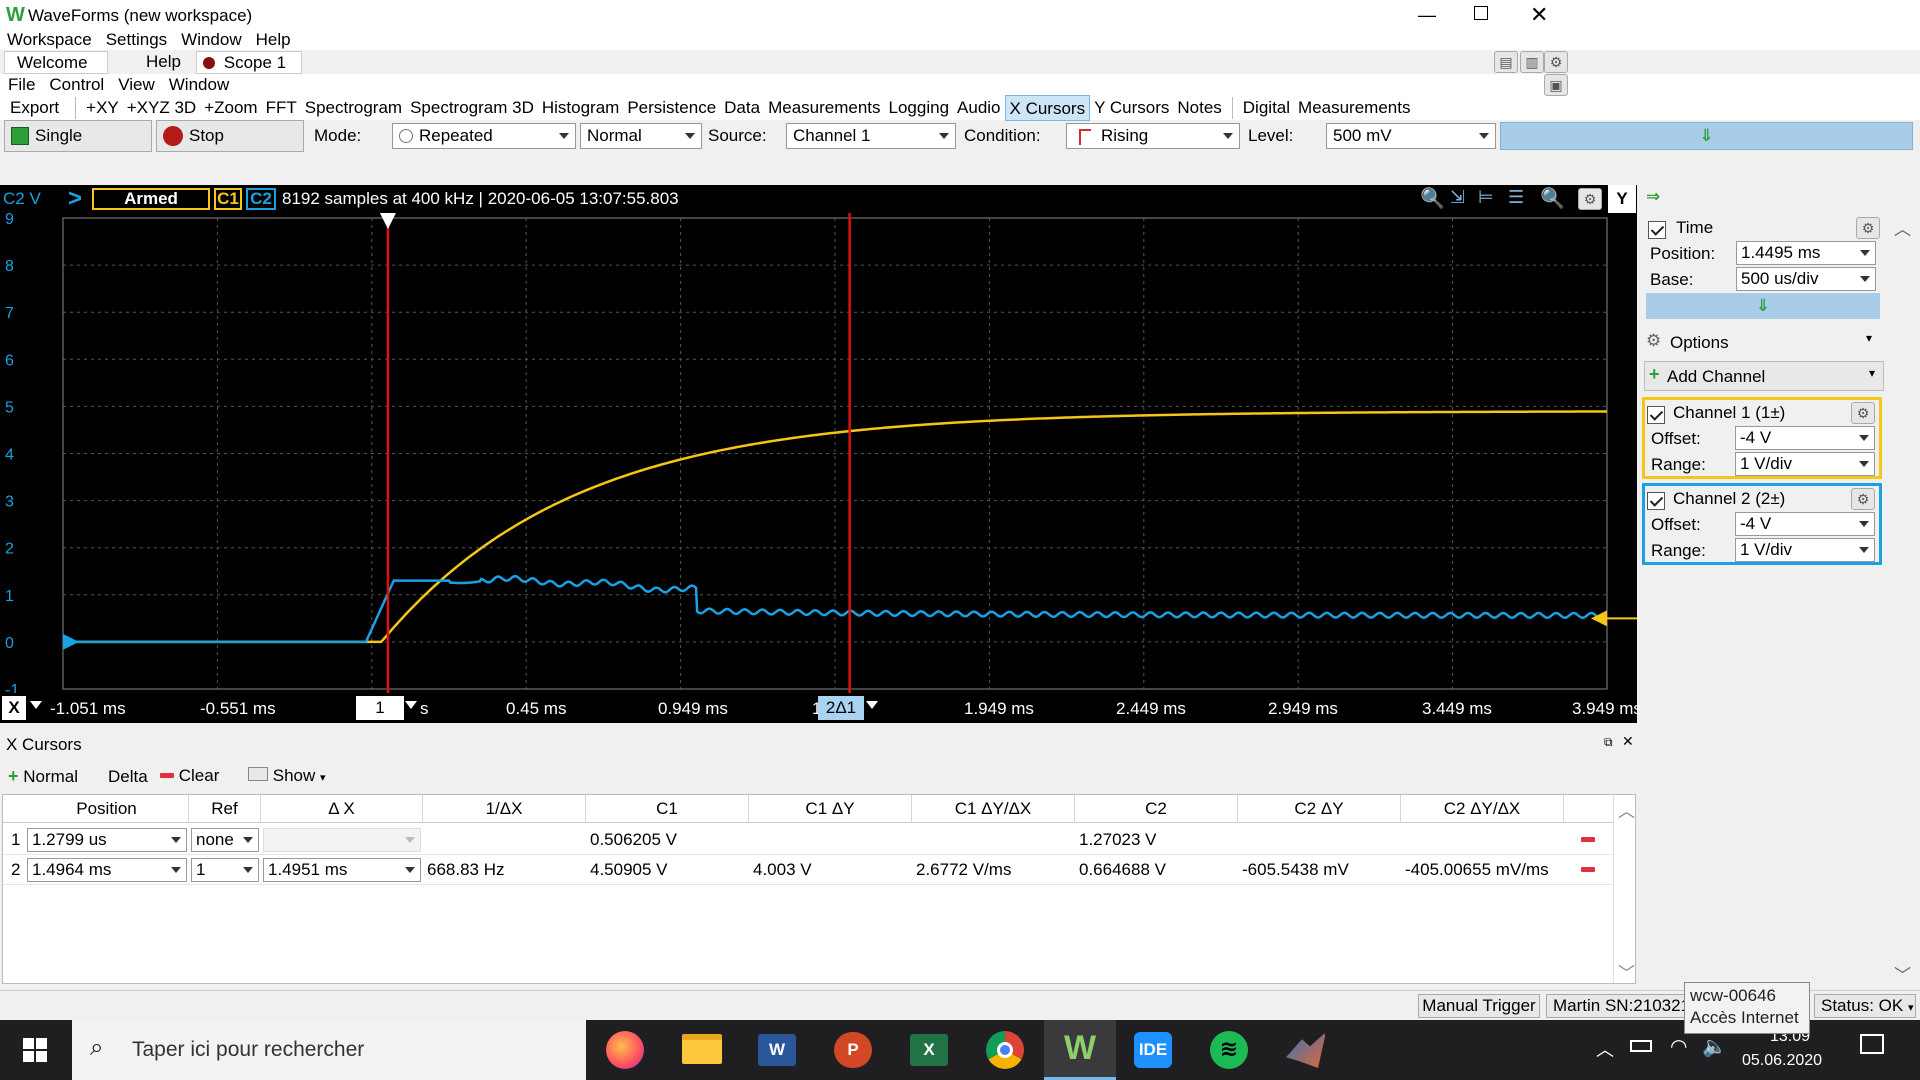 This screenshot has width=1920, height=1080. Describe the element at coordinates (49, 40) in the screenshot. I see `menu-workspace: Workspace` at that location.